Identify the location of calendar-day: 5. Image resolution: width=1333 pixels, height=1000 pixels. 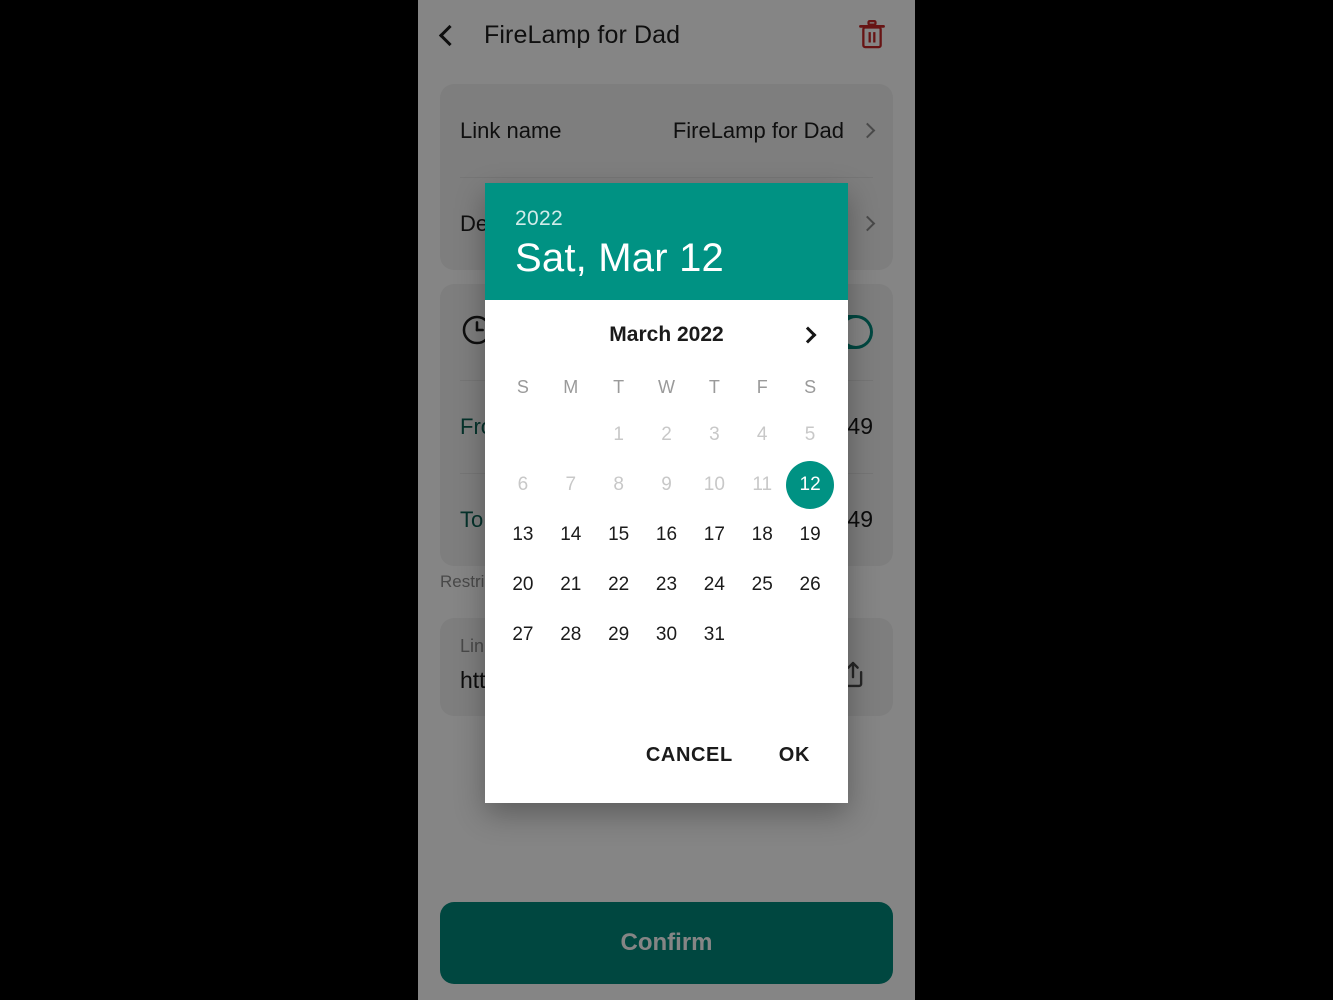
(810, 434).